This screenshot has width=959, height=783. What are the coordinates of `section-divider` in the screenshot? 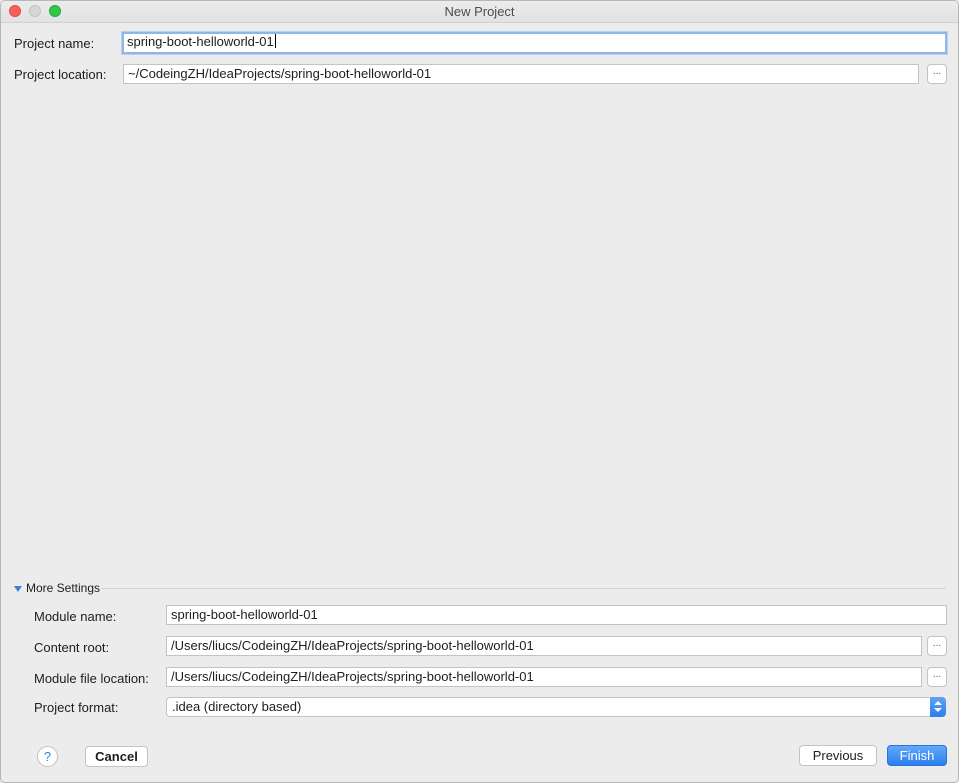 It's located at (523, 588).